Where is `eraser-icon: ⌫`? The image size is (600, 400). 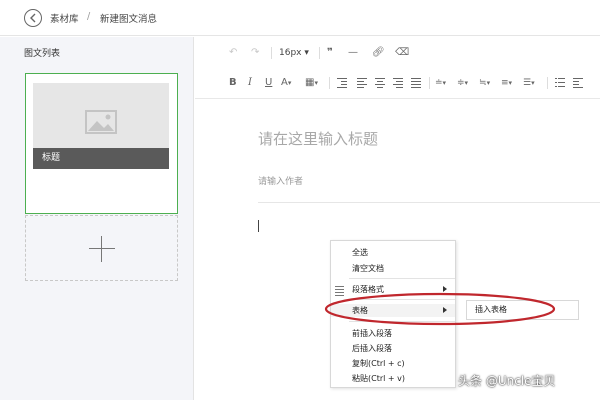
eraser-icon: ⌫ is located at coordinates (402, 53).